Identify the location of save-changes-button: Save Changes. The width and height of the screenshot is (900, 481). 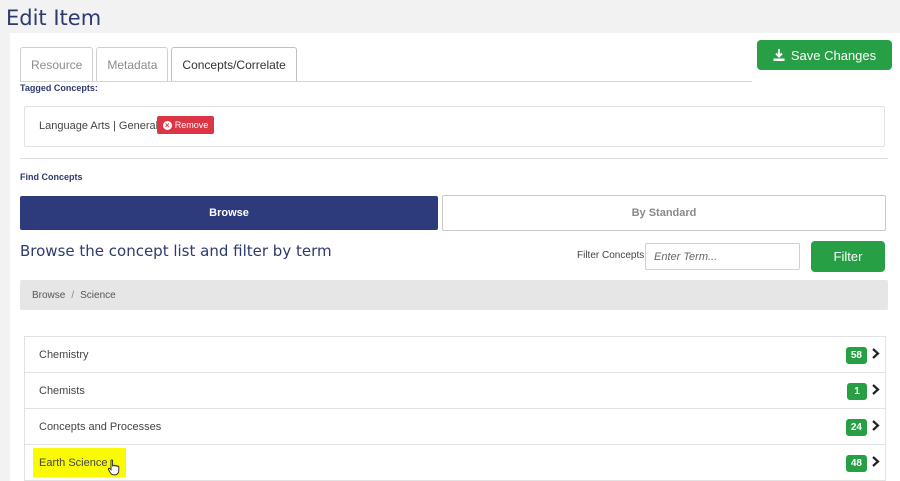
(824, 55).